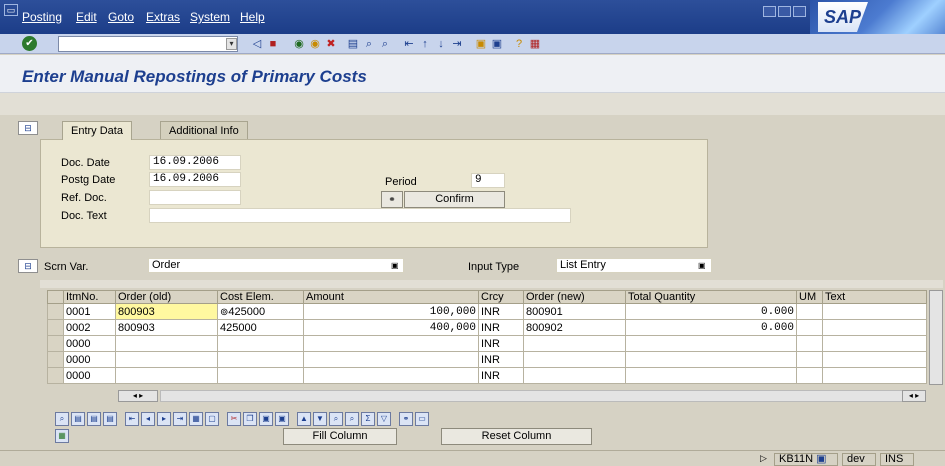 Image resolution: width=945 pixels, height=466 pixels. What do you see at coordinates (166, 297) in the screenshot?
I see `col-order-old: Order (old)` at bounding box center [166, 297].